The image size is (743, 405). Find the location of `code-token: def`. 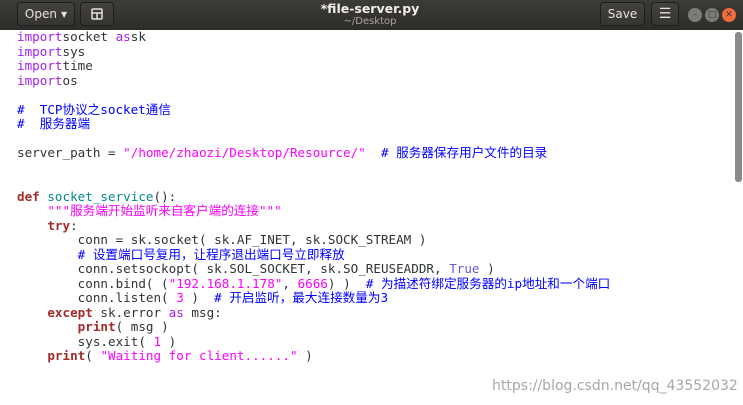

code-token: def is located at coordinates (28, 196).